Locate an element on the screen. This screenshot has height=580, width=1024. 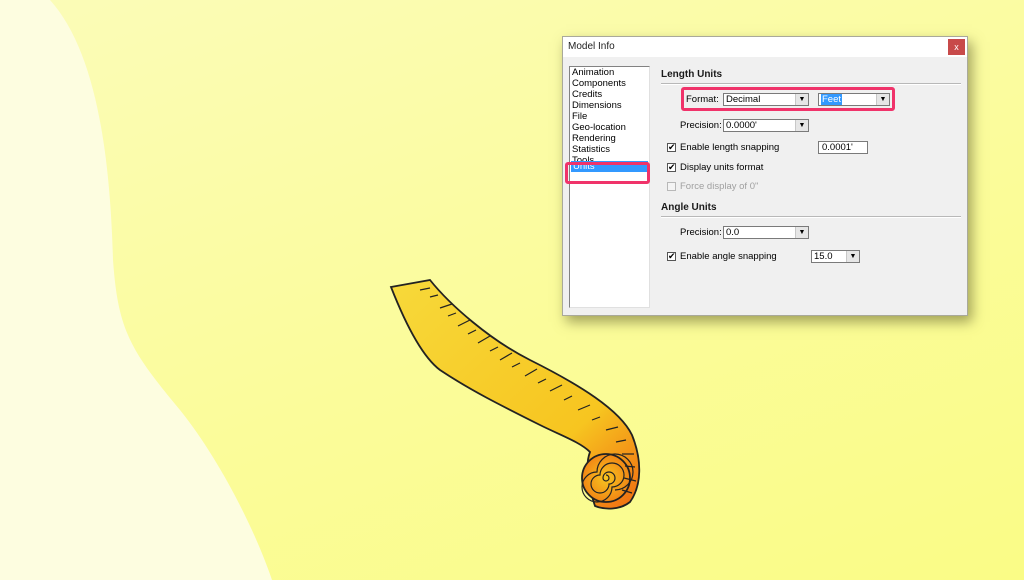
format-dropdown: Decimal ▼ is located at coordinates (766, 99).